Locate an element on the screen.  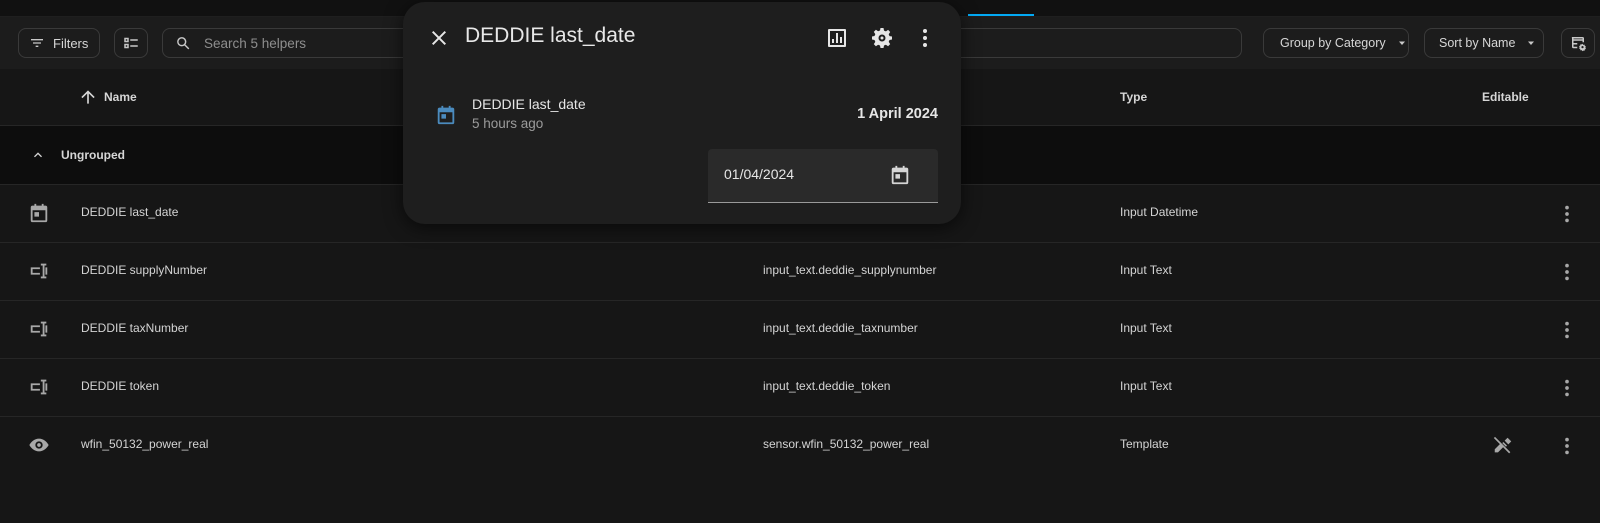
row-name: DEDDIE supplyNumber is located at coordinates (144, 270).